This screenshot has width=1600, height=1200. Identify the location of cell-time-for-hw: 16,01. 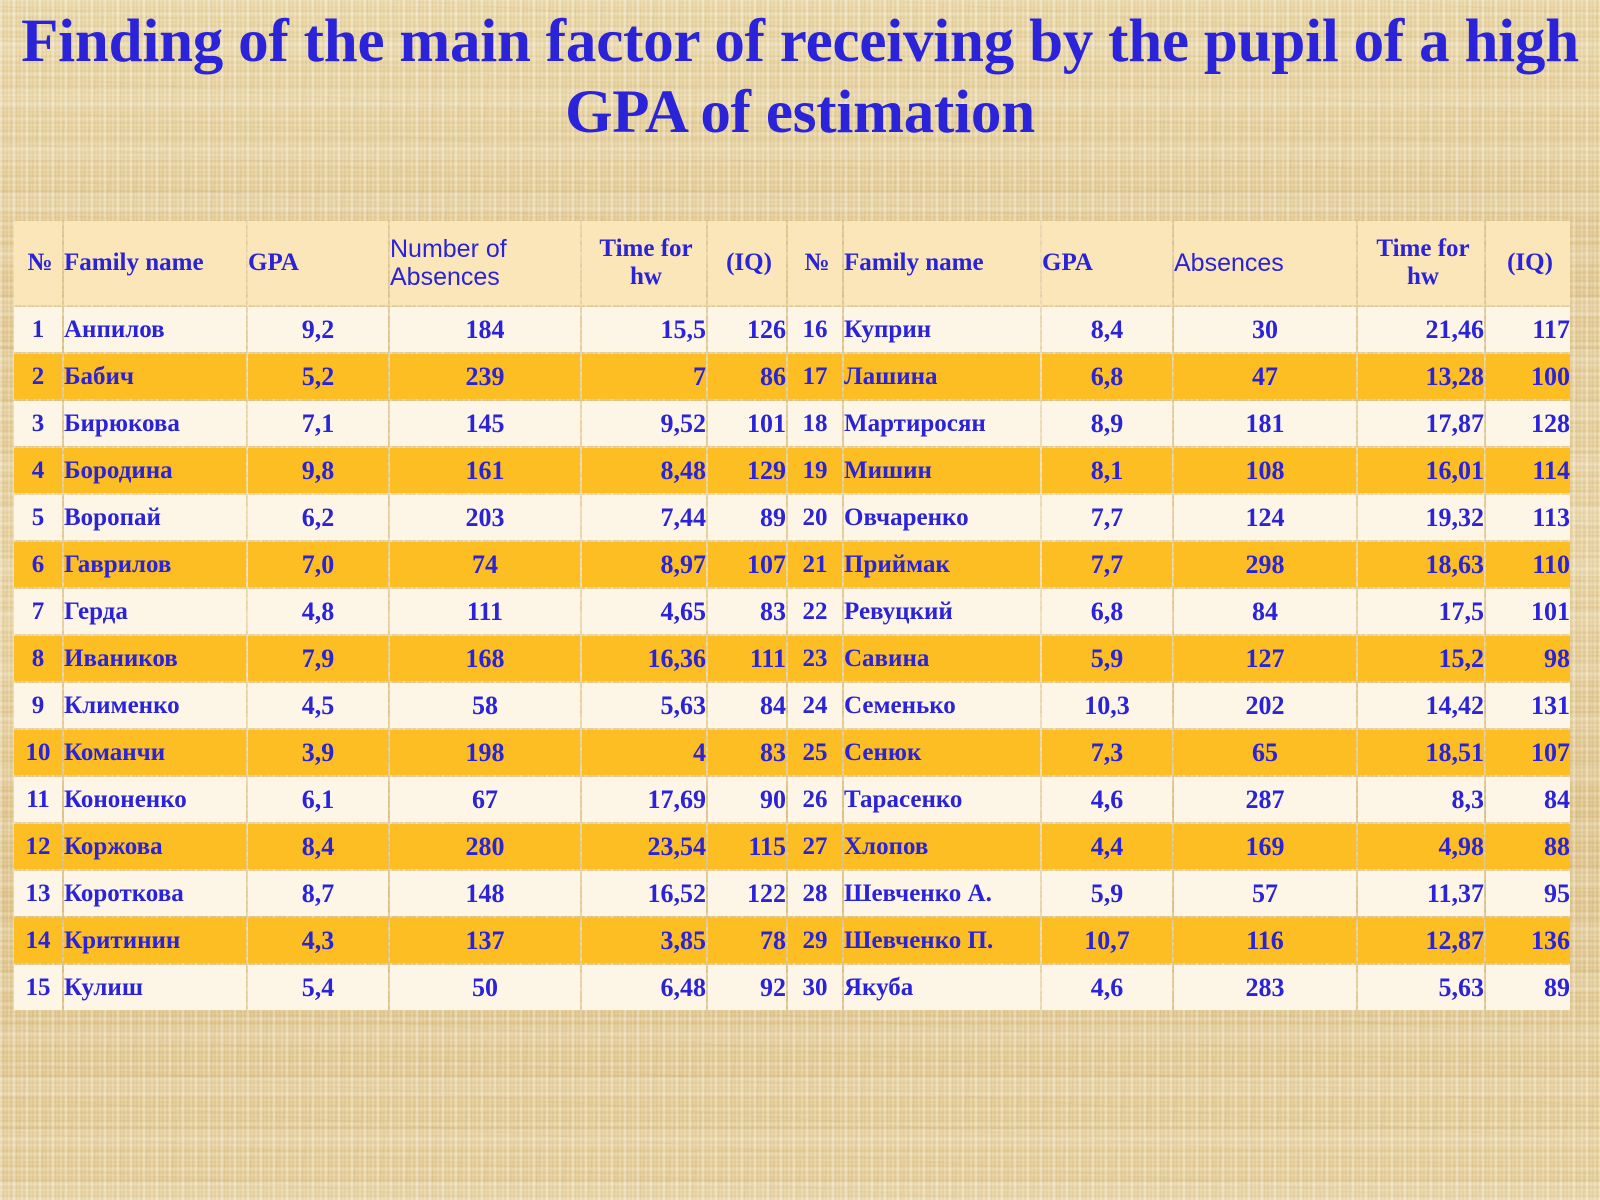
(1421, 470).